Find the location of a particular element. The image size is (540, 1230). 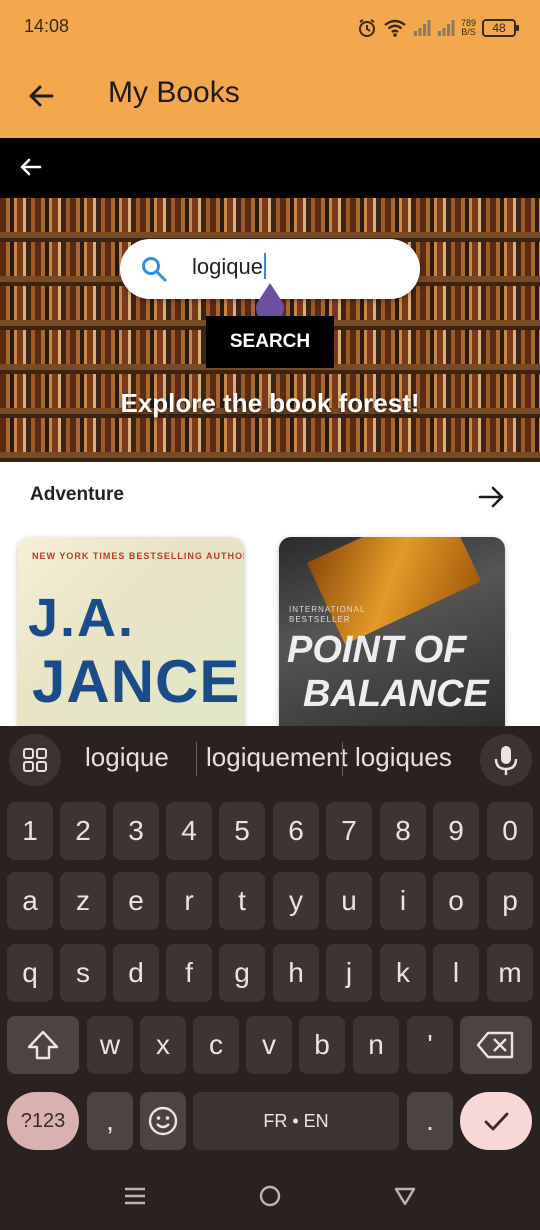

apps-grid-button is located at coordinates (35, 760).